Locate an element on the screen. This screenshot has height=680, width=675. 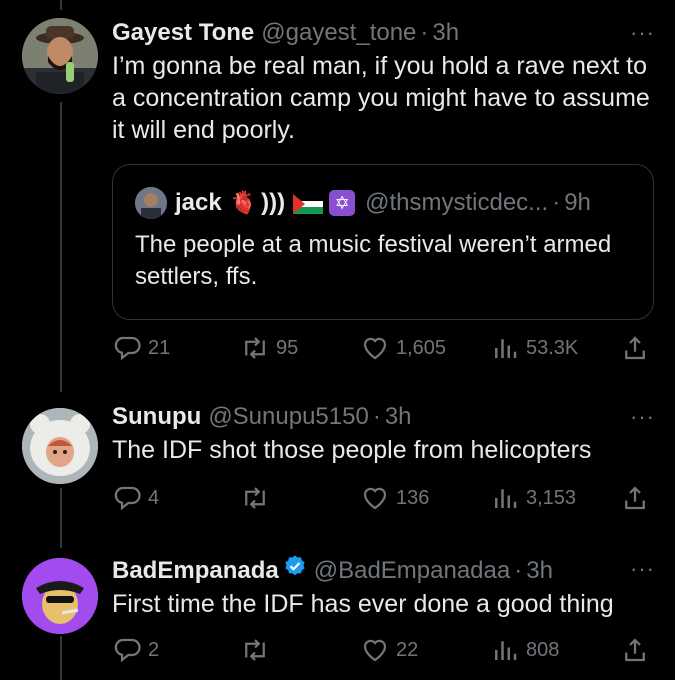
like-count: 22 is located at coordinates (407, 649).